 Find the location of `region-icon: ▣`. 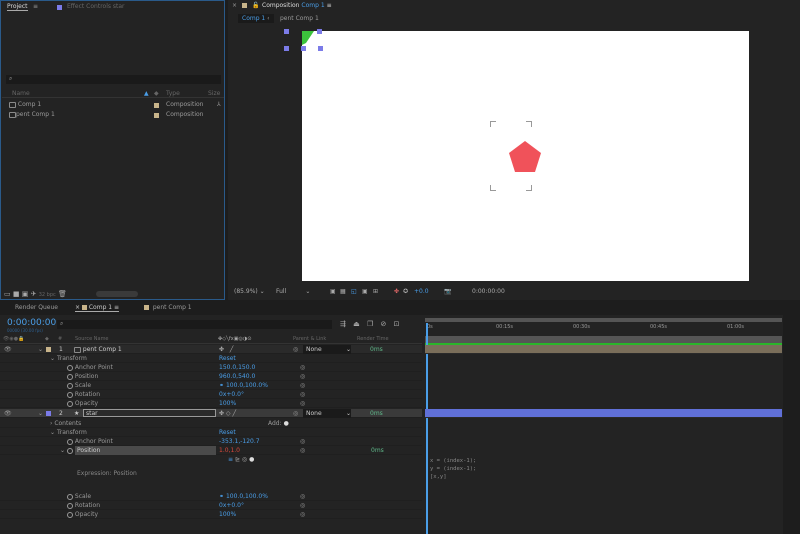

region-icon: ▣ is located at coordinates (333, 292).